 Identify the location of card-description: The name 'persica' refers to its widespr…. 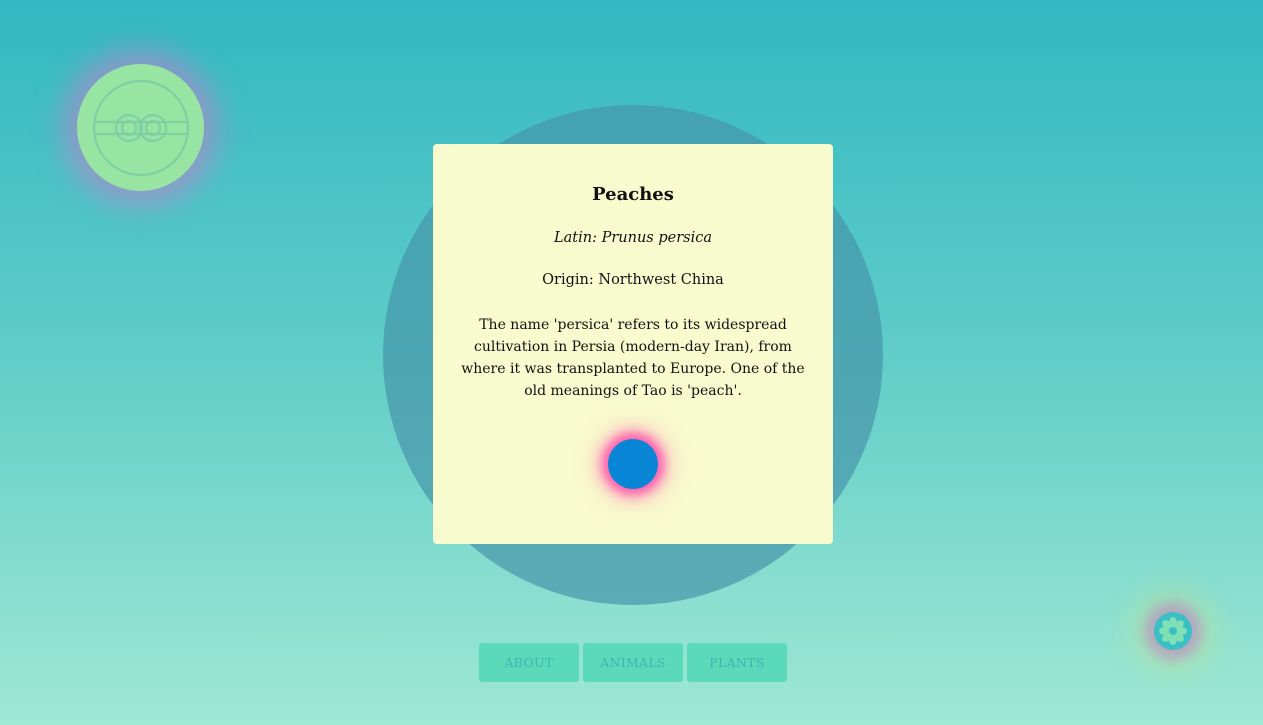
(633, 358).